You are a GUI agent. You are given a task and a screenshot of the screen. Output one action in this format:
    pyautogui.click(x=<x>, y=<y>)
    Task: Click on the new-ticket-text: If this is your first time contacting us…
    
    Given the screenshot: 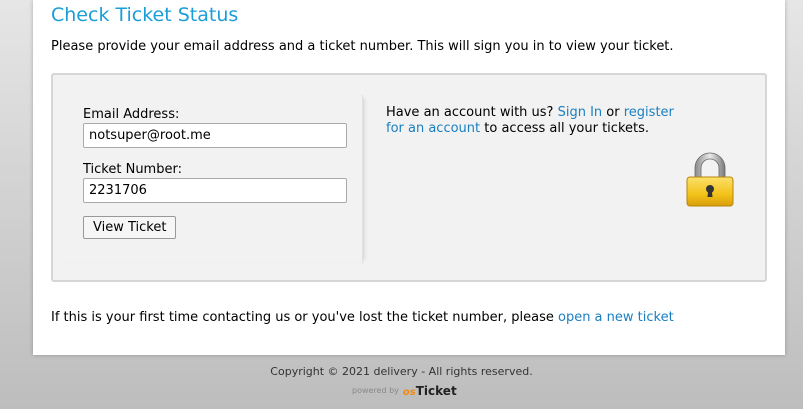 What is the action you would take?
    pyautogui.click(x=302, y=317)
    